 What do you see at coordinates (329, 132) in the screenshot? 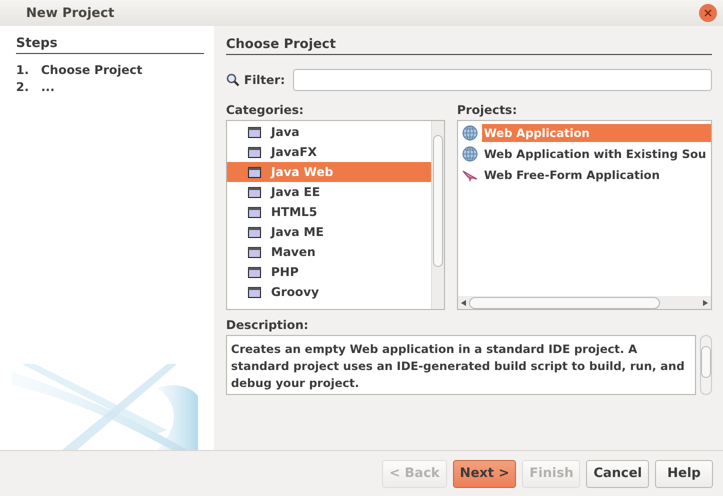
I see `category-item: Java` at bounding box center [329, 132].